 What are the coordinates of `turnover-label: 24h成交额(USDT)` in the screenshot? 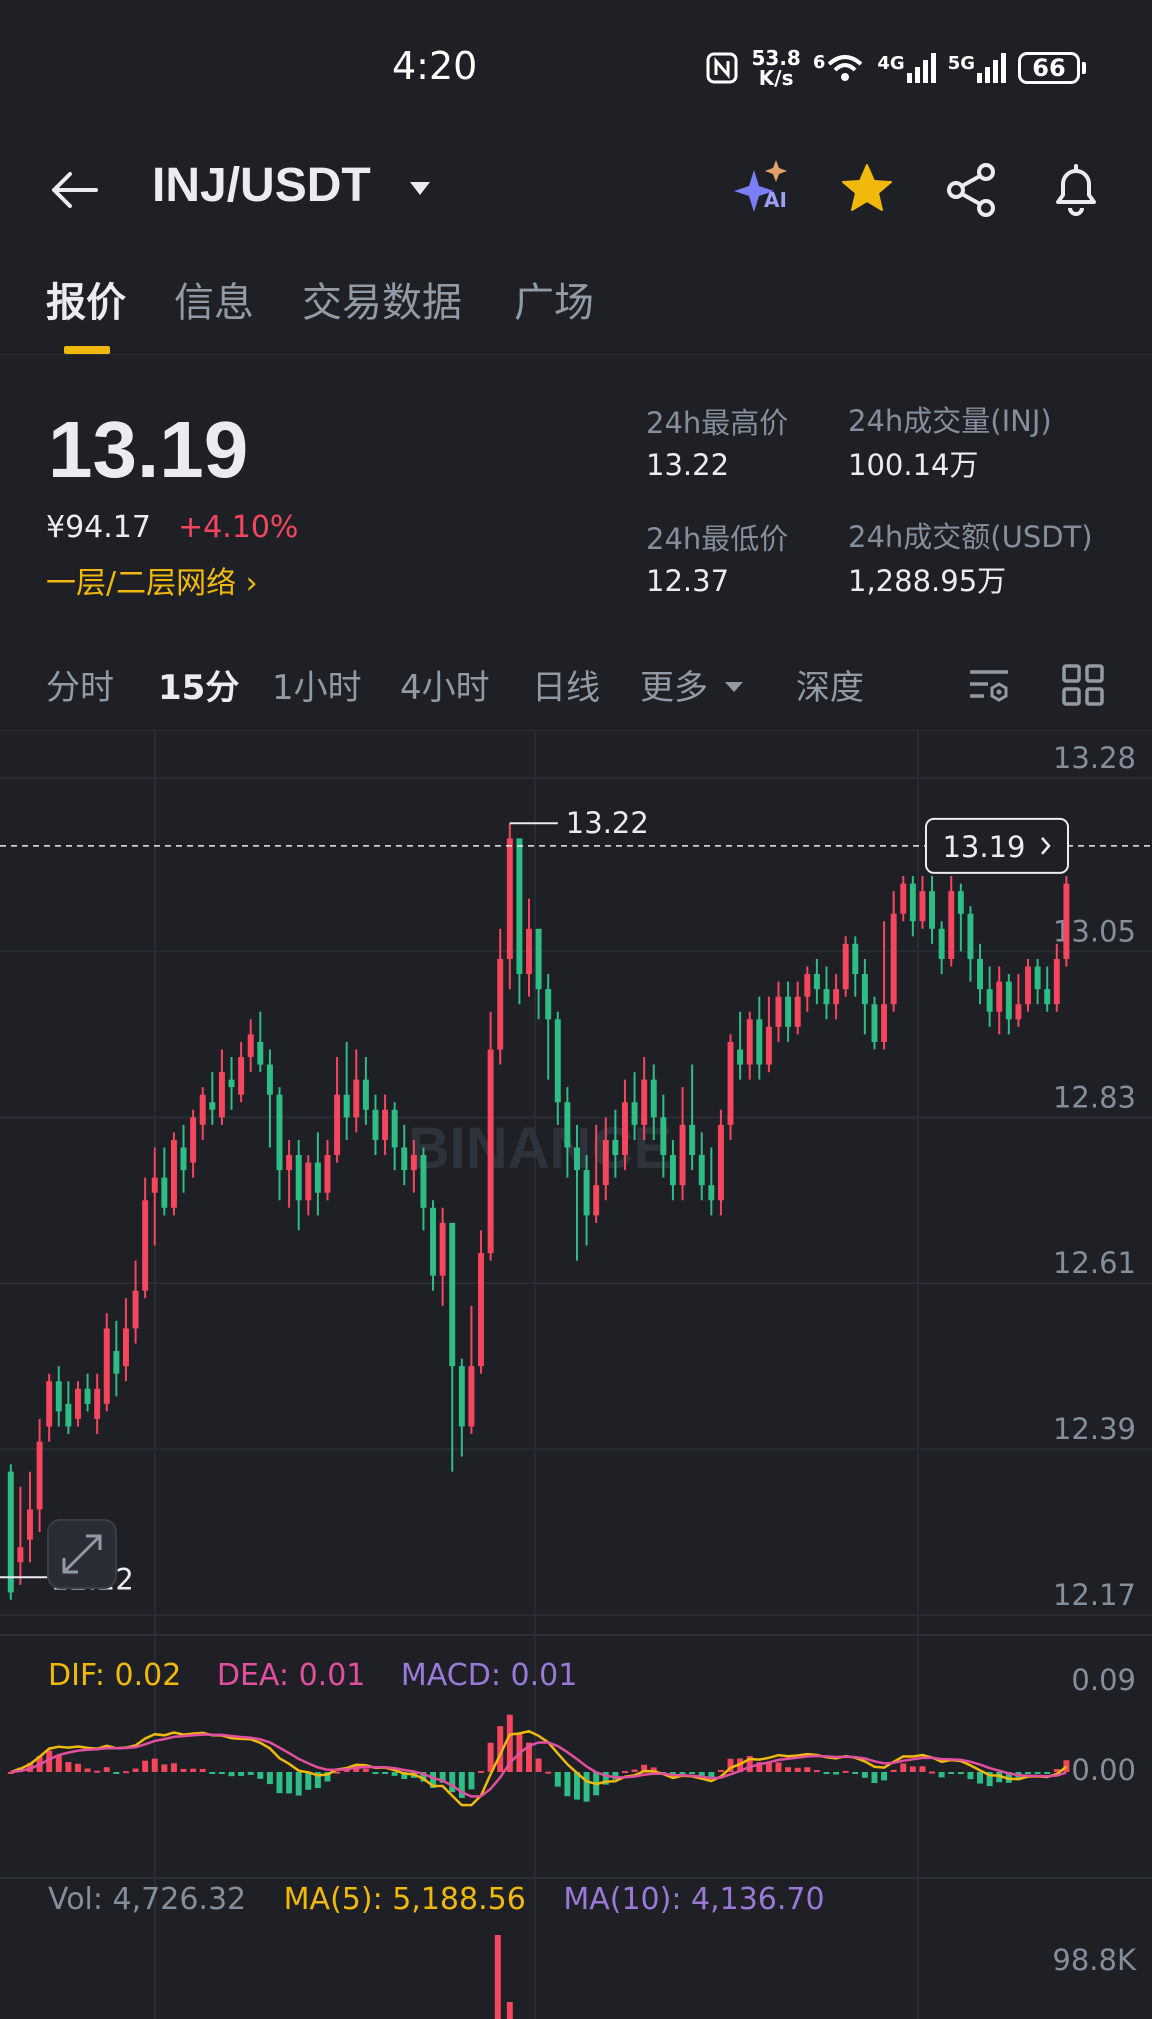 It's located at (970, 537).